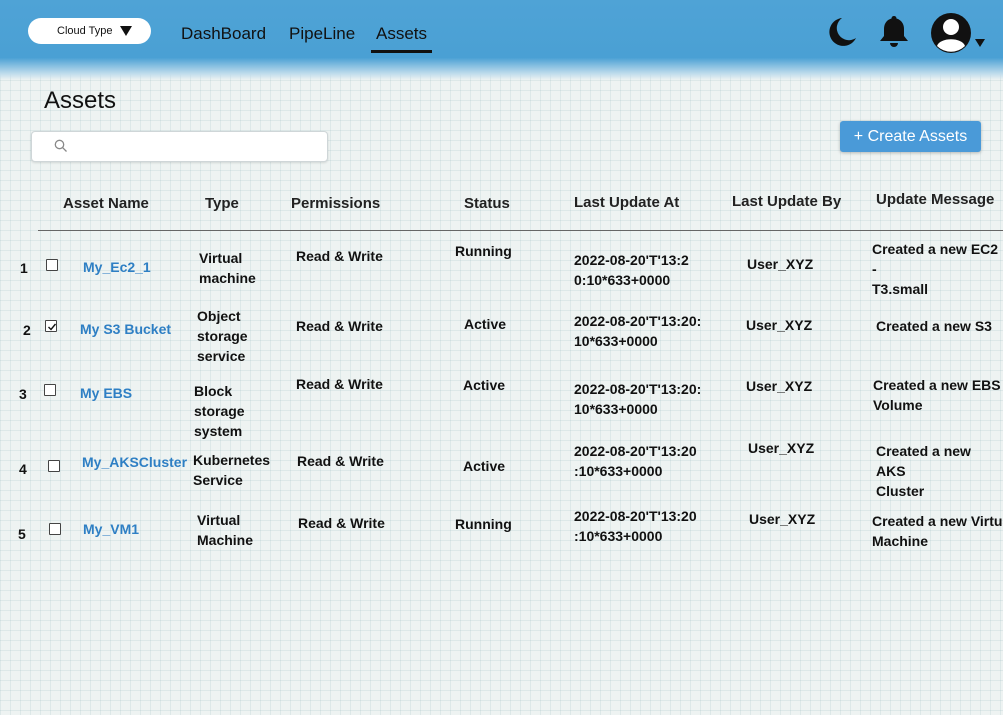 The image size is (1003, 715). I want to click on update-message: Created a new S3, so click(934, 326).